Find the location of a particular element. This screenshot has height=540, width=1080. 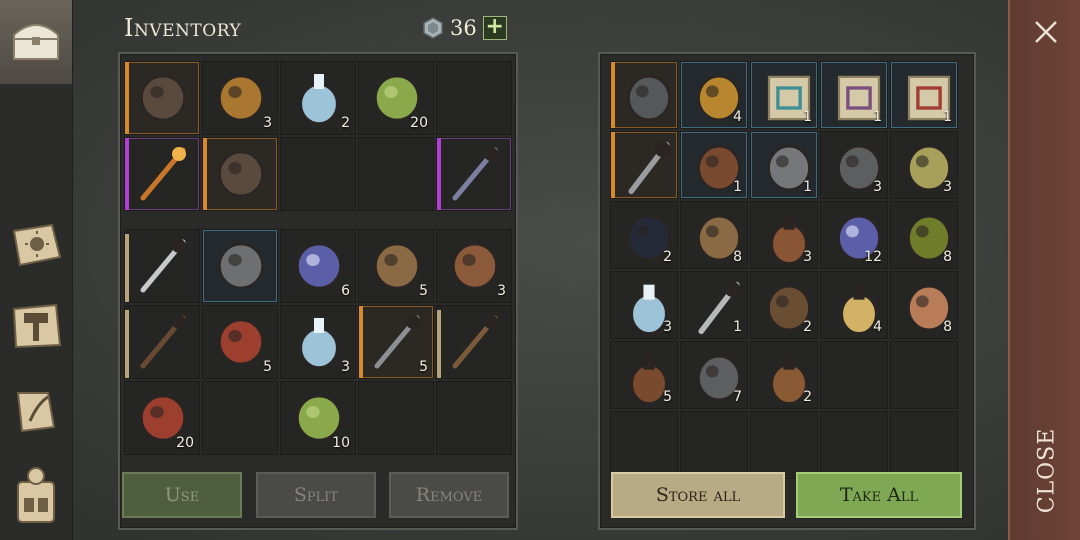

sun-book-icon is located at coordinates (36, 244).